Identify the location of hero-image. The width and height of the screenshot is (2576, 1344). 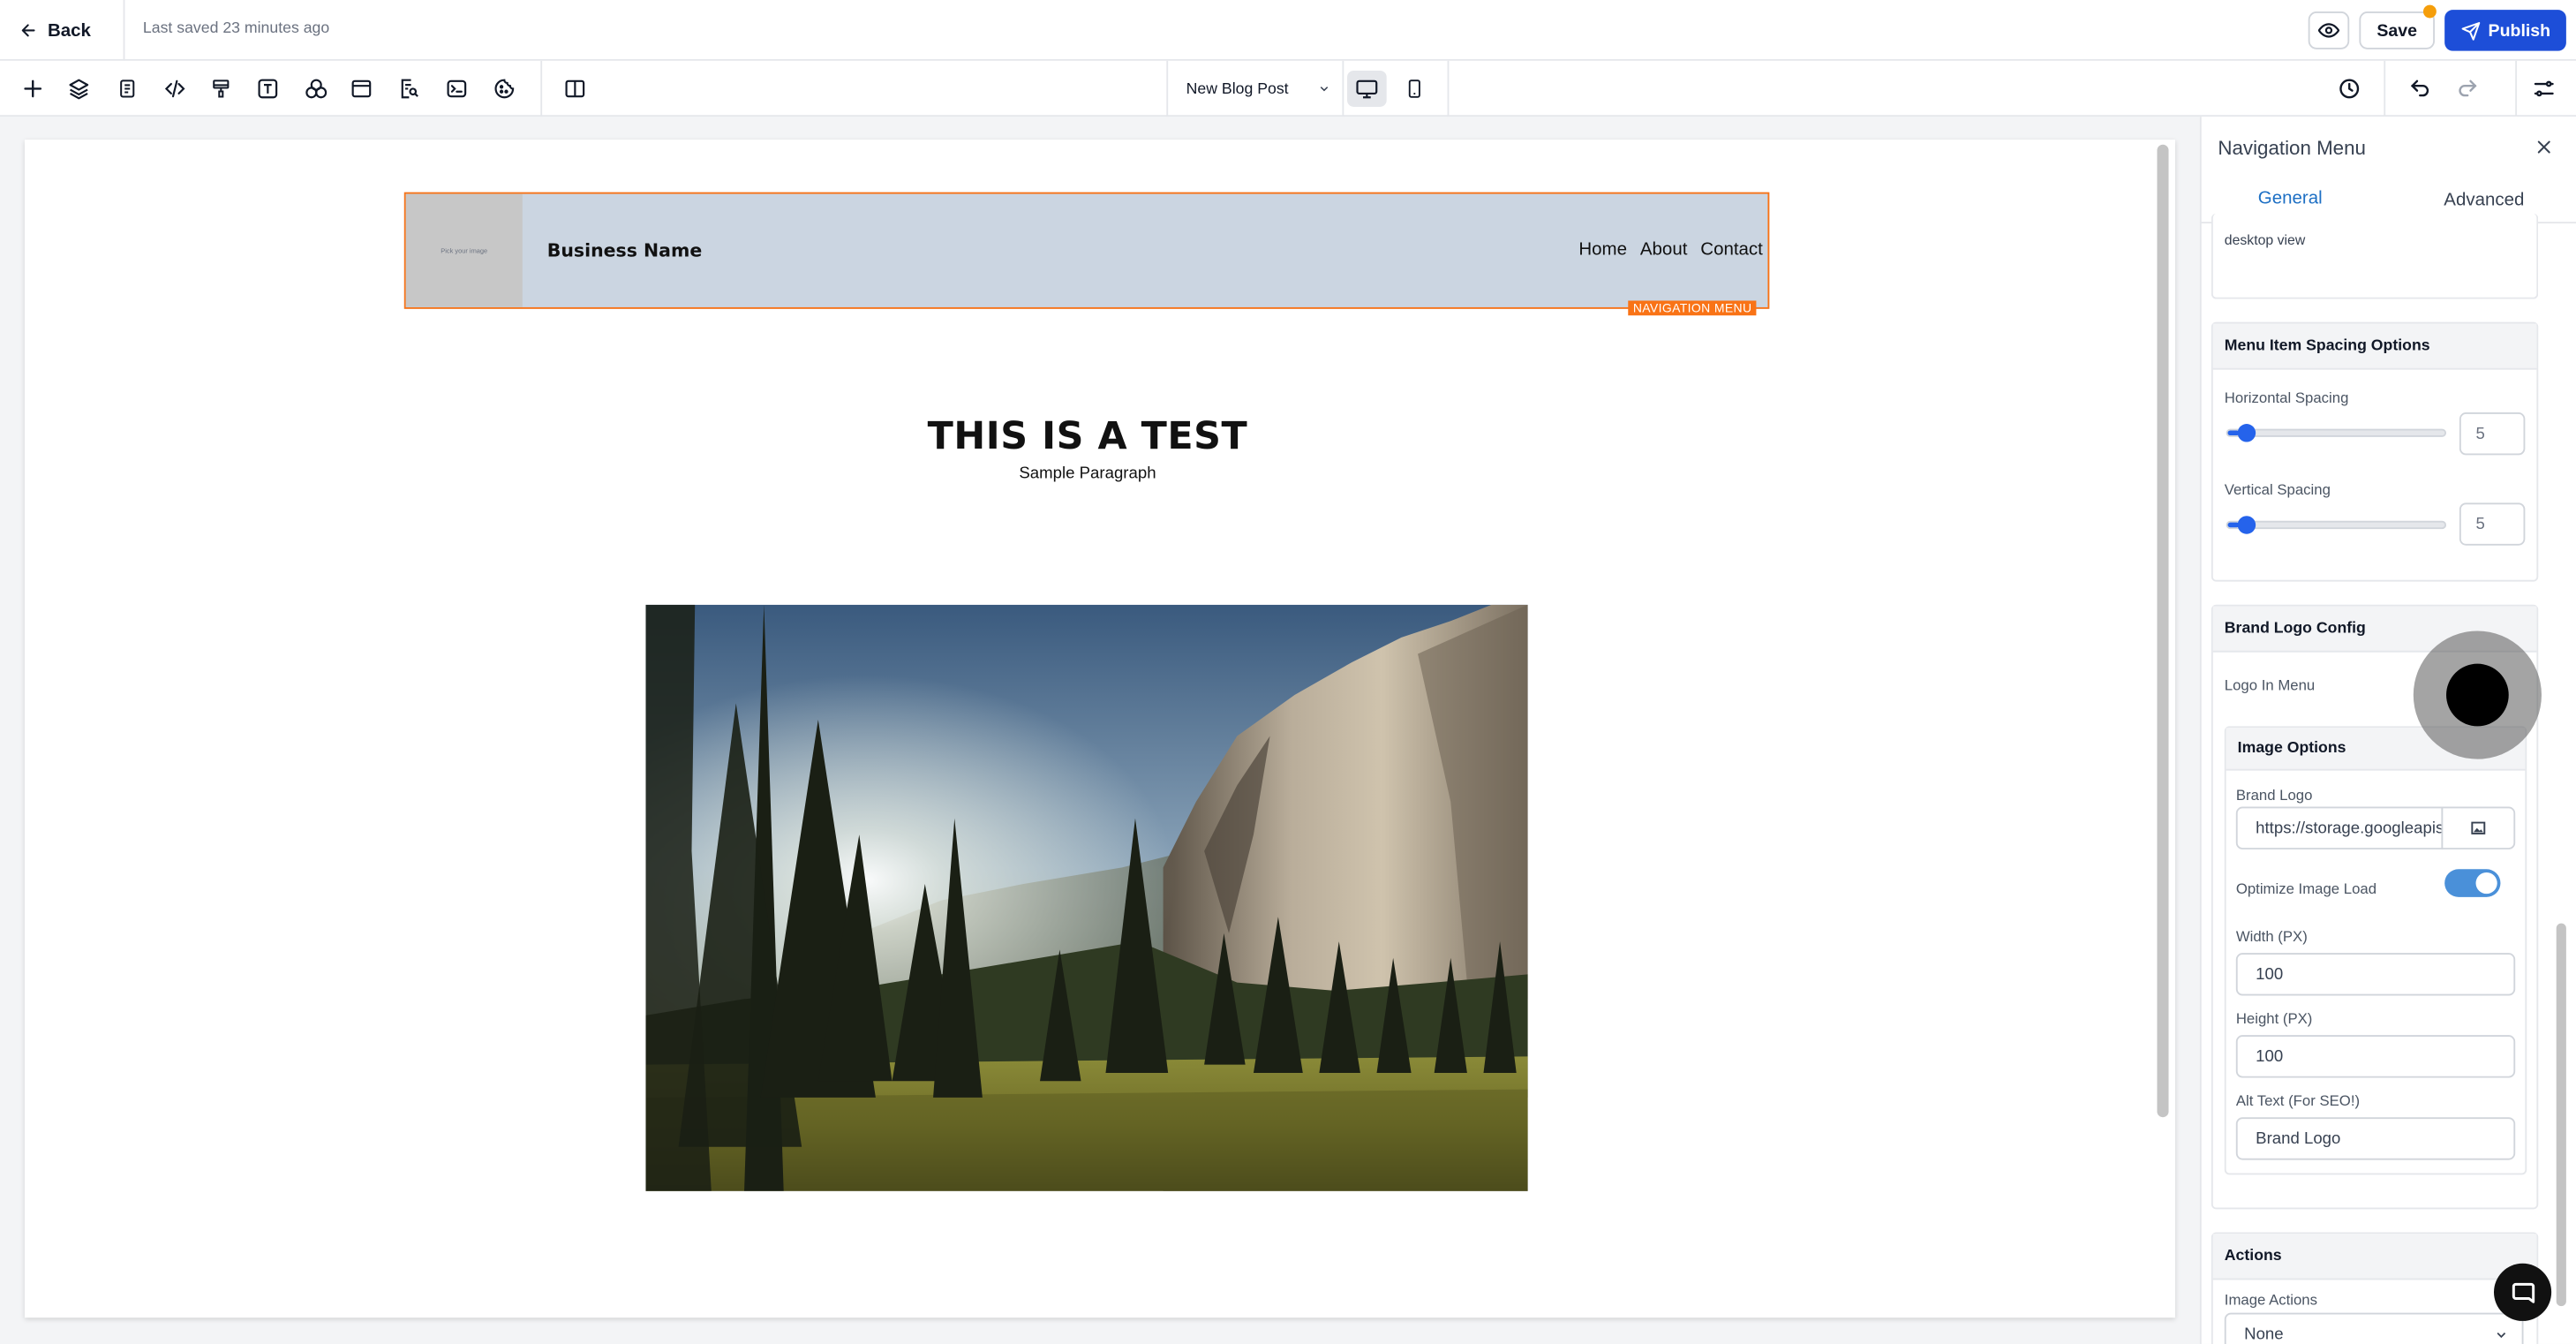
(1086, 897).